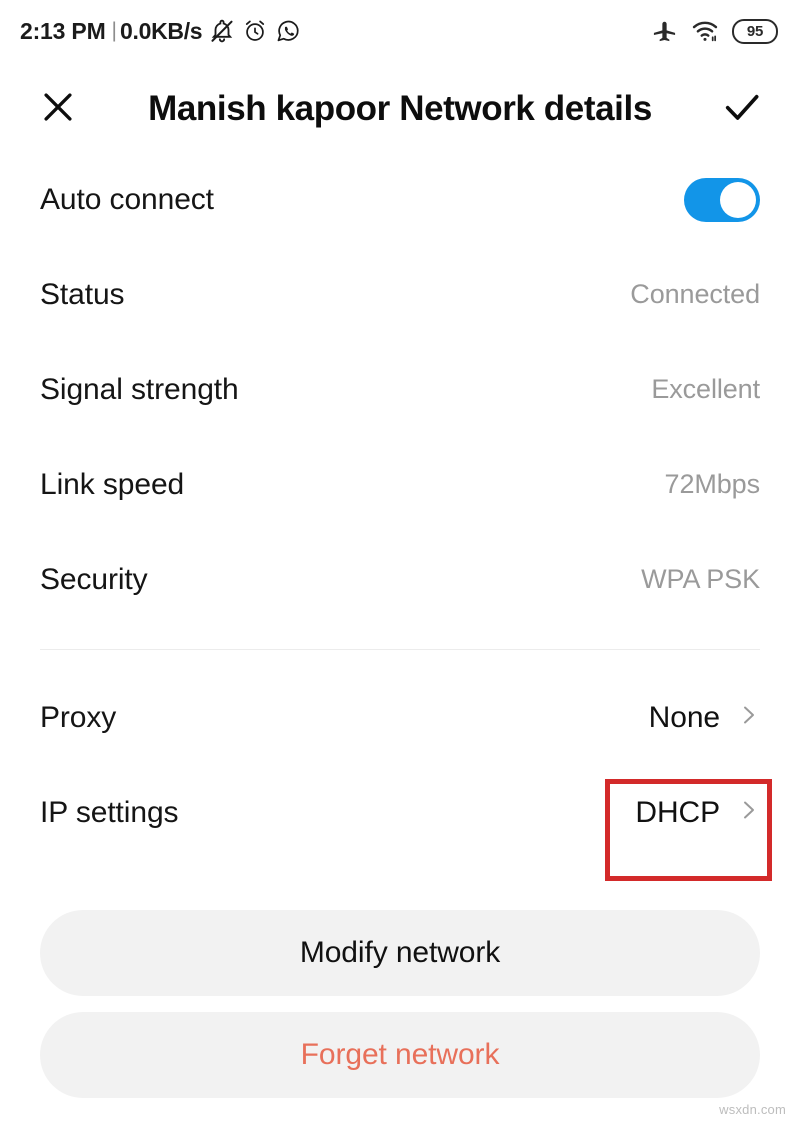 Image resolution: width=800 pixels, height=1125 pixels. I want to click on ip-settings-value-group: DHCP, so click(697, 813).